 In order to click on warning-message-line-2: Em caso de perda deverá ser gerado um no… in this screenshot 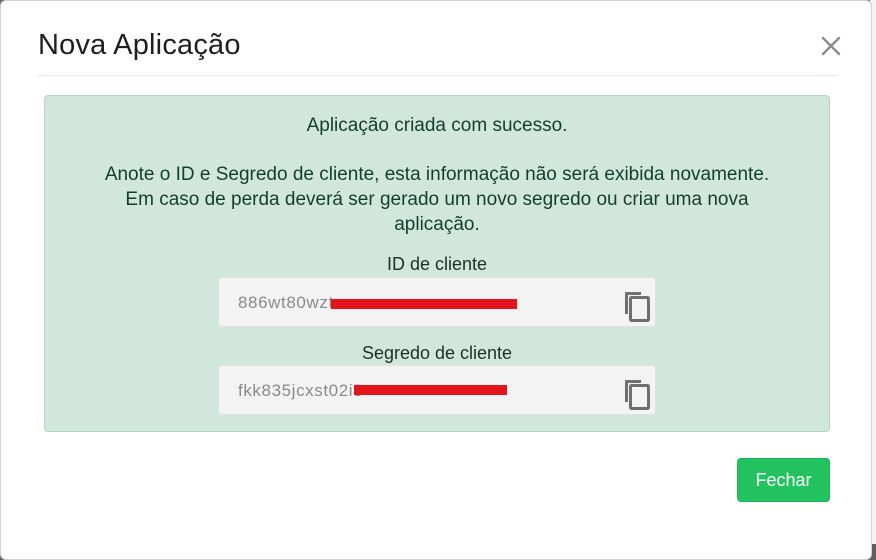, I will do `click(437, 199)`.